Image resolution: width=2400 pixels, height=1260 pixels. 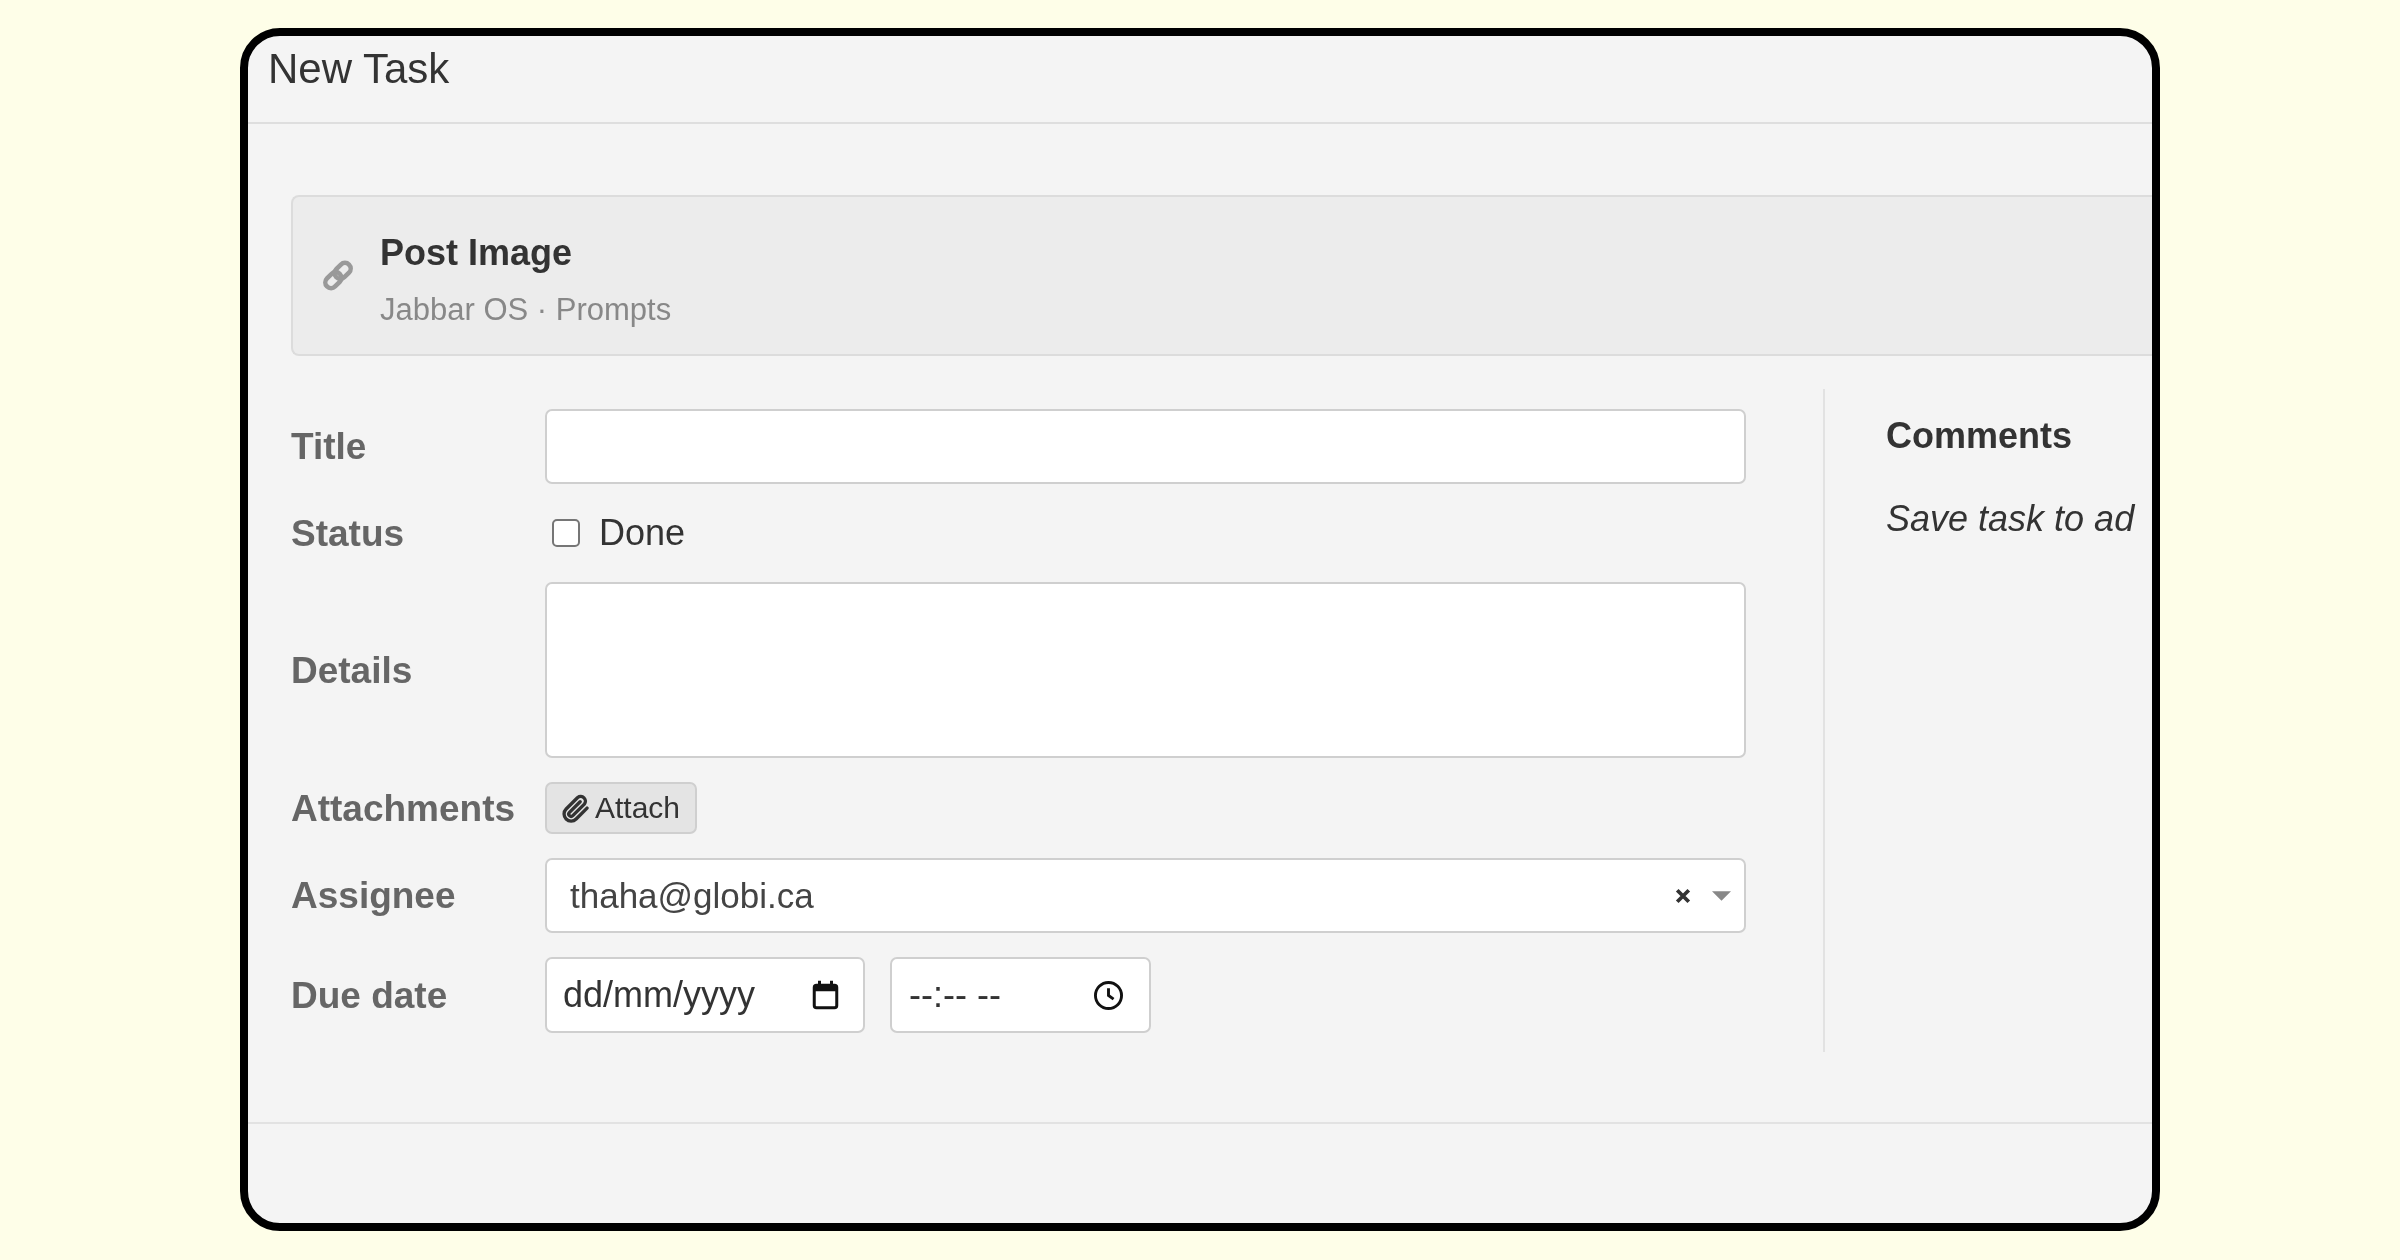 What do you see at coordinates (359, 68) in the screenshot?
I see `dialog-title: New Task` at bounding box center [359, 68].